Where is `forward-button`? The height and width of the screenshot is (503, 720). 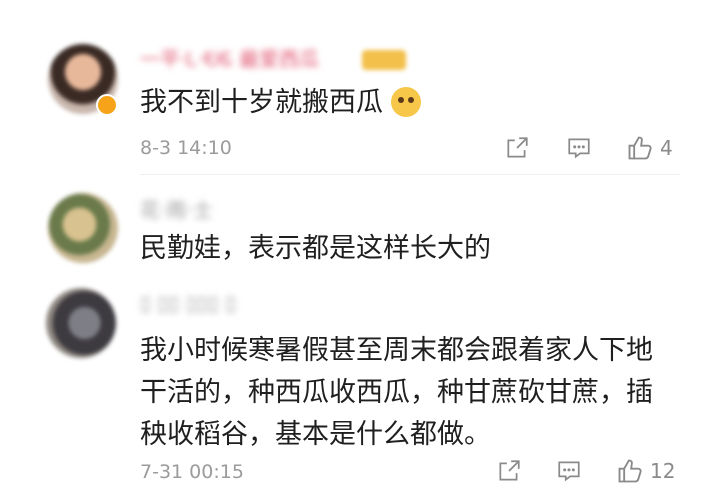
forward-button is located at coordinates (509, 471).